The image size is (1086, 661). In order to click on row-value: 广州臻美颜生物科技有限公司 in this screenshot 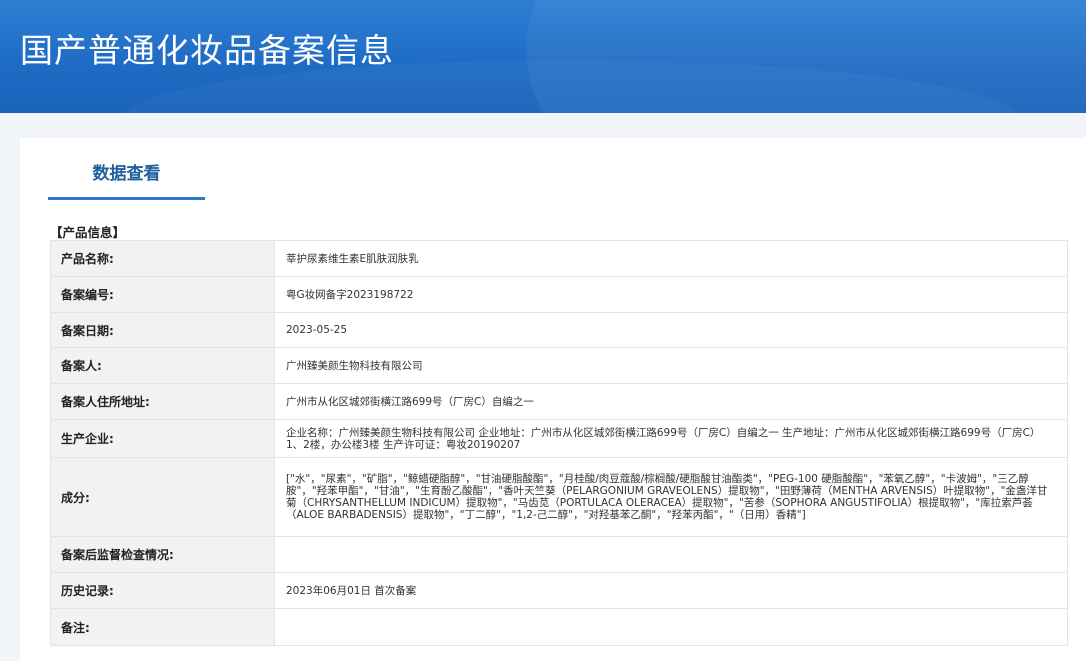, I will do `click(671, 365)`.